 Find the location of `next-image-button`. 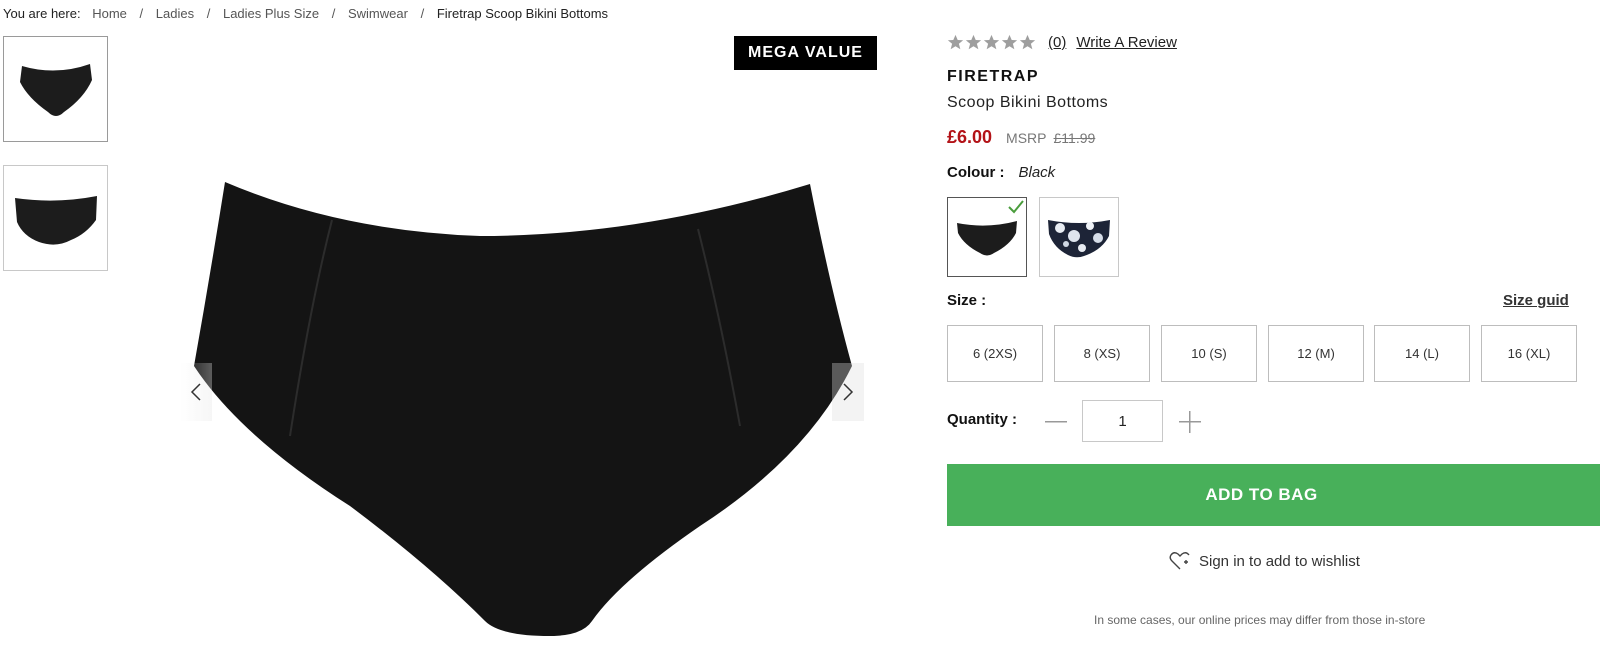

next-image-button is located at coordinates (848, 392).